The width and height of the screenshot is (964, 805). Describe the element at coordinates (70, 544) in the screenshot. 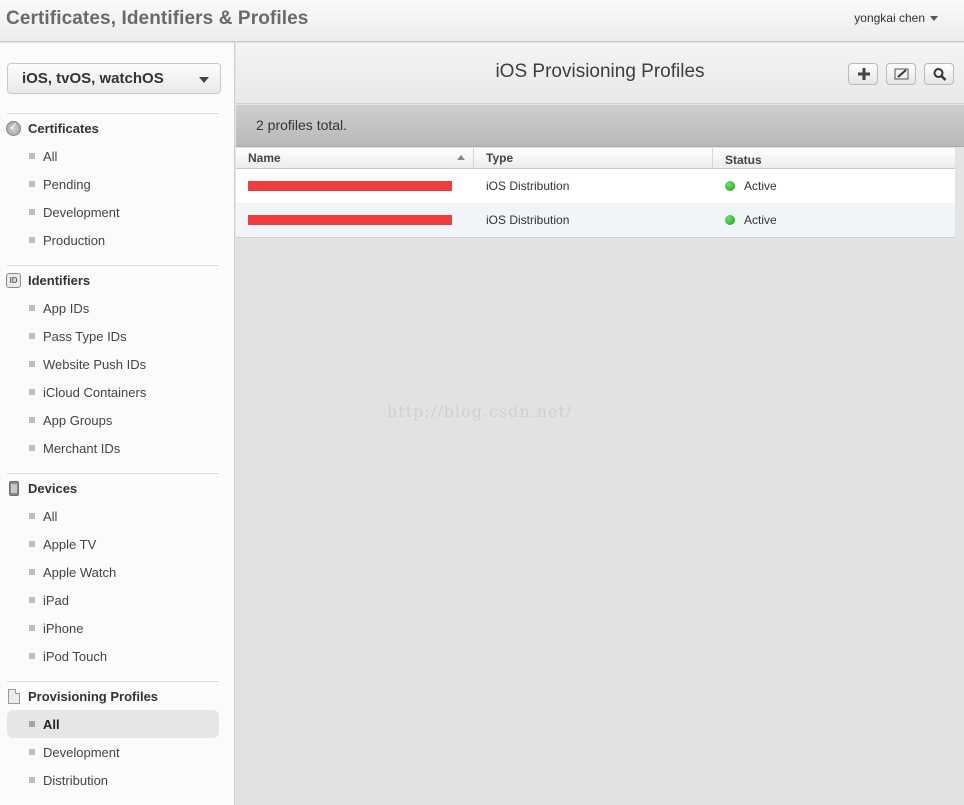

I see `sidebar-item-label: Apple TV` at that location.